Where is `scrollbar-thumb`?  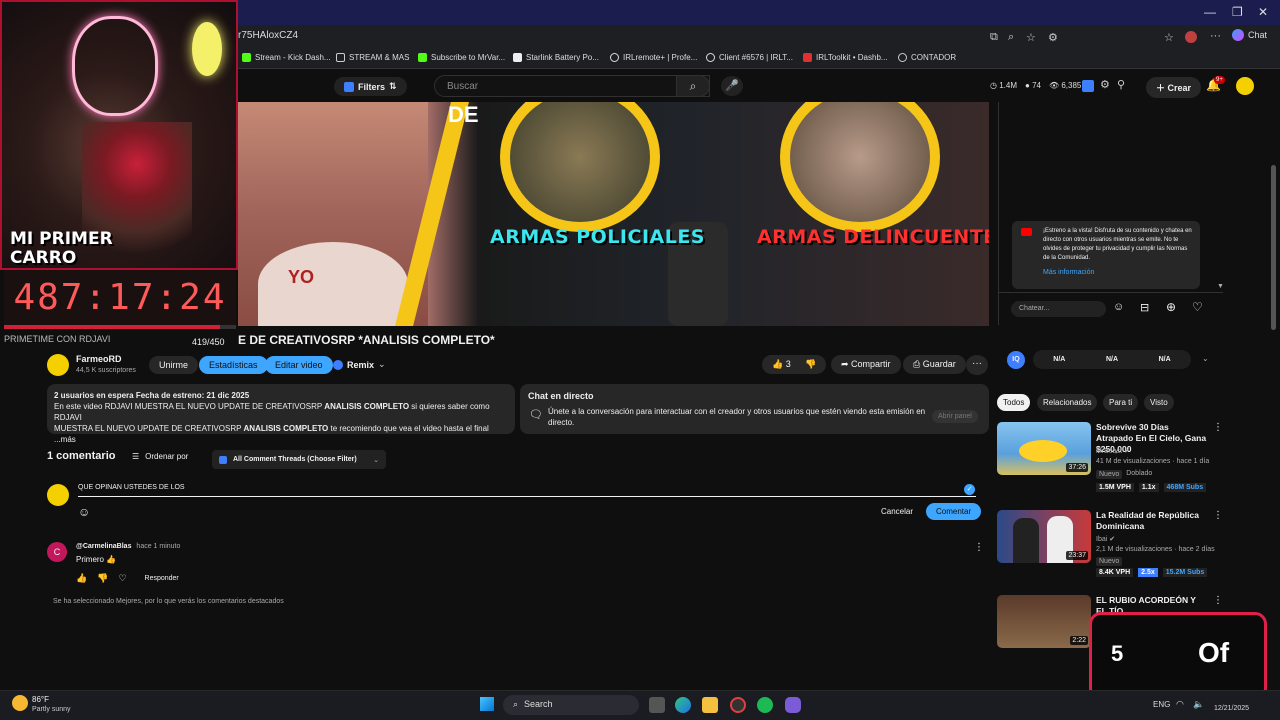
scrollbar-thumb is located at coordinates (1273, 247).